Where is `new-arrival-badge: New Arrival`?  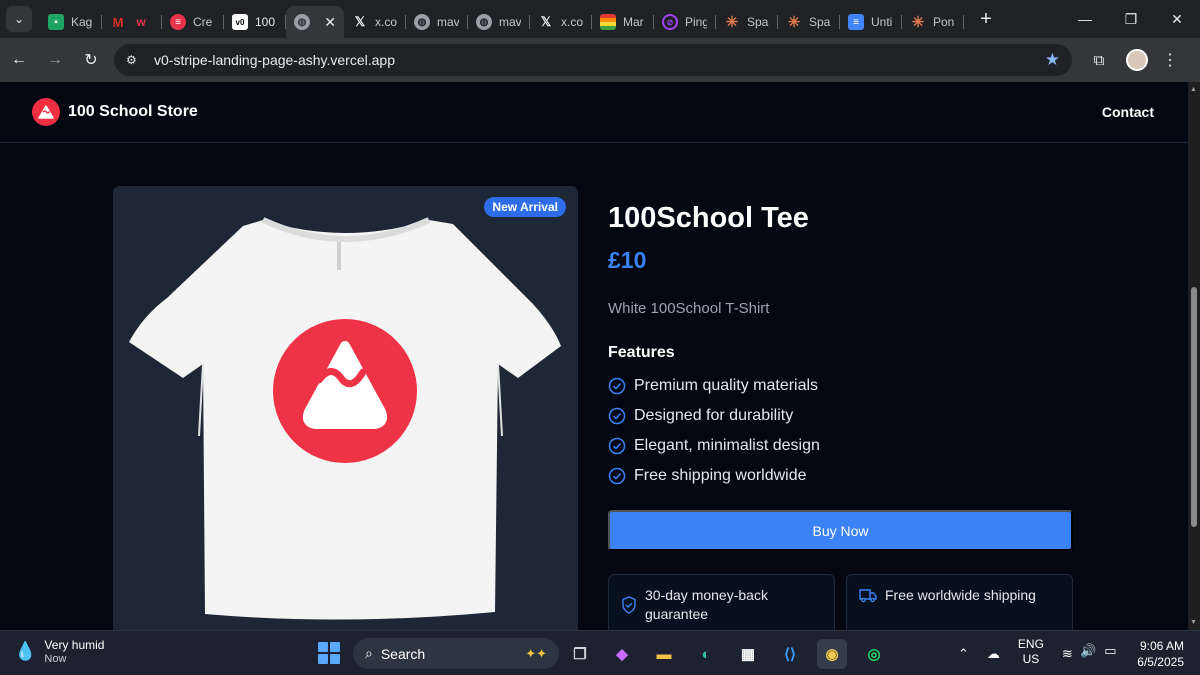 new-arrival-badge: New Arrival is located at coordinates (525, 207).